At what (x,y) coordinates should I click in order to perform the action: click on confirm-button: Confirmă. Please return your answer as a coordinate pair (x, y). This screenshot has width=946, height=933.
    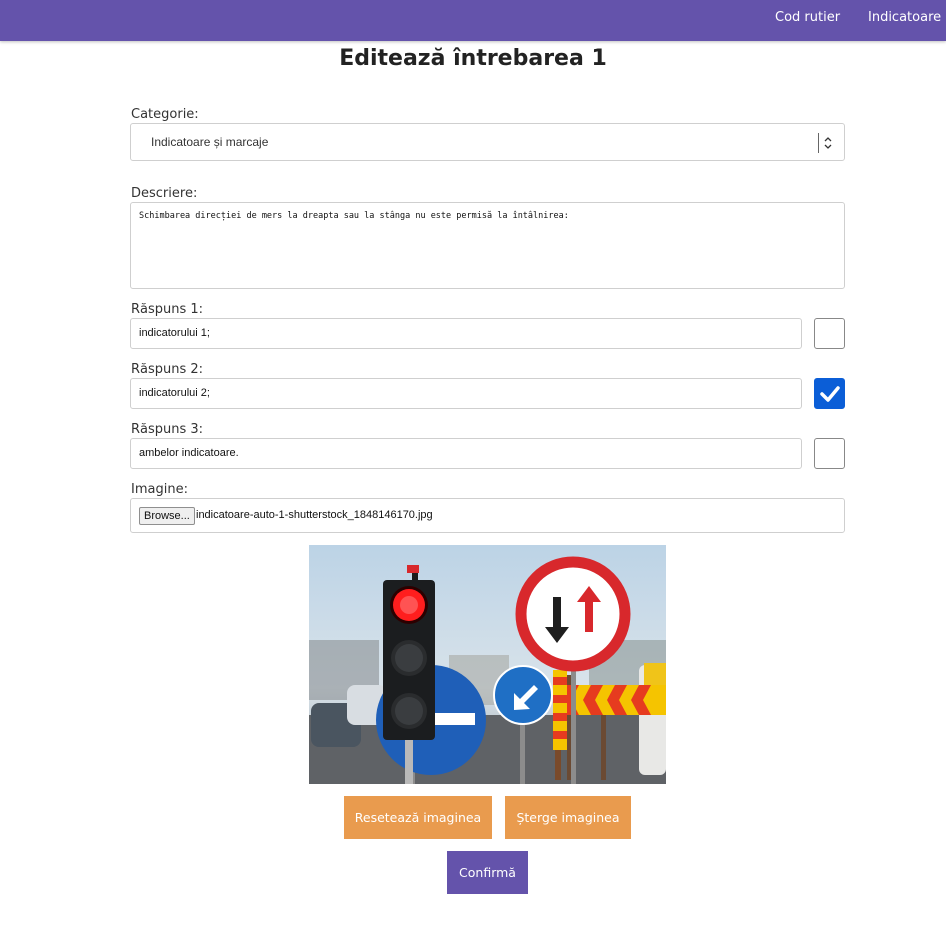
    Looking at the image, I should click on (487, 872).